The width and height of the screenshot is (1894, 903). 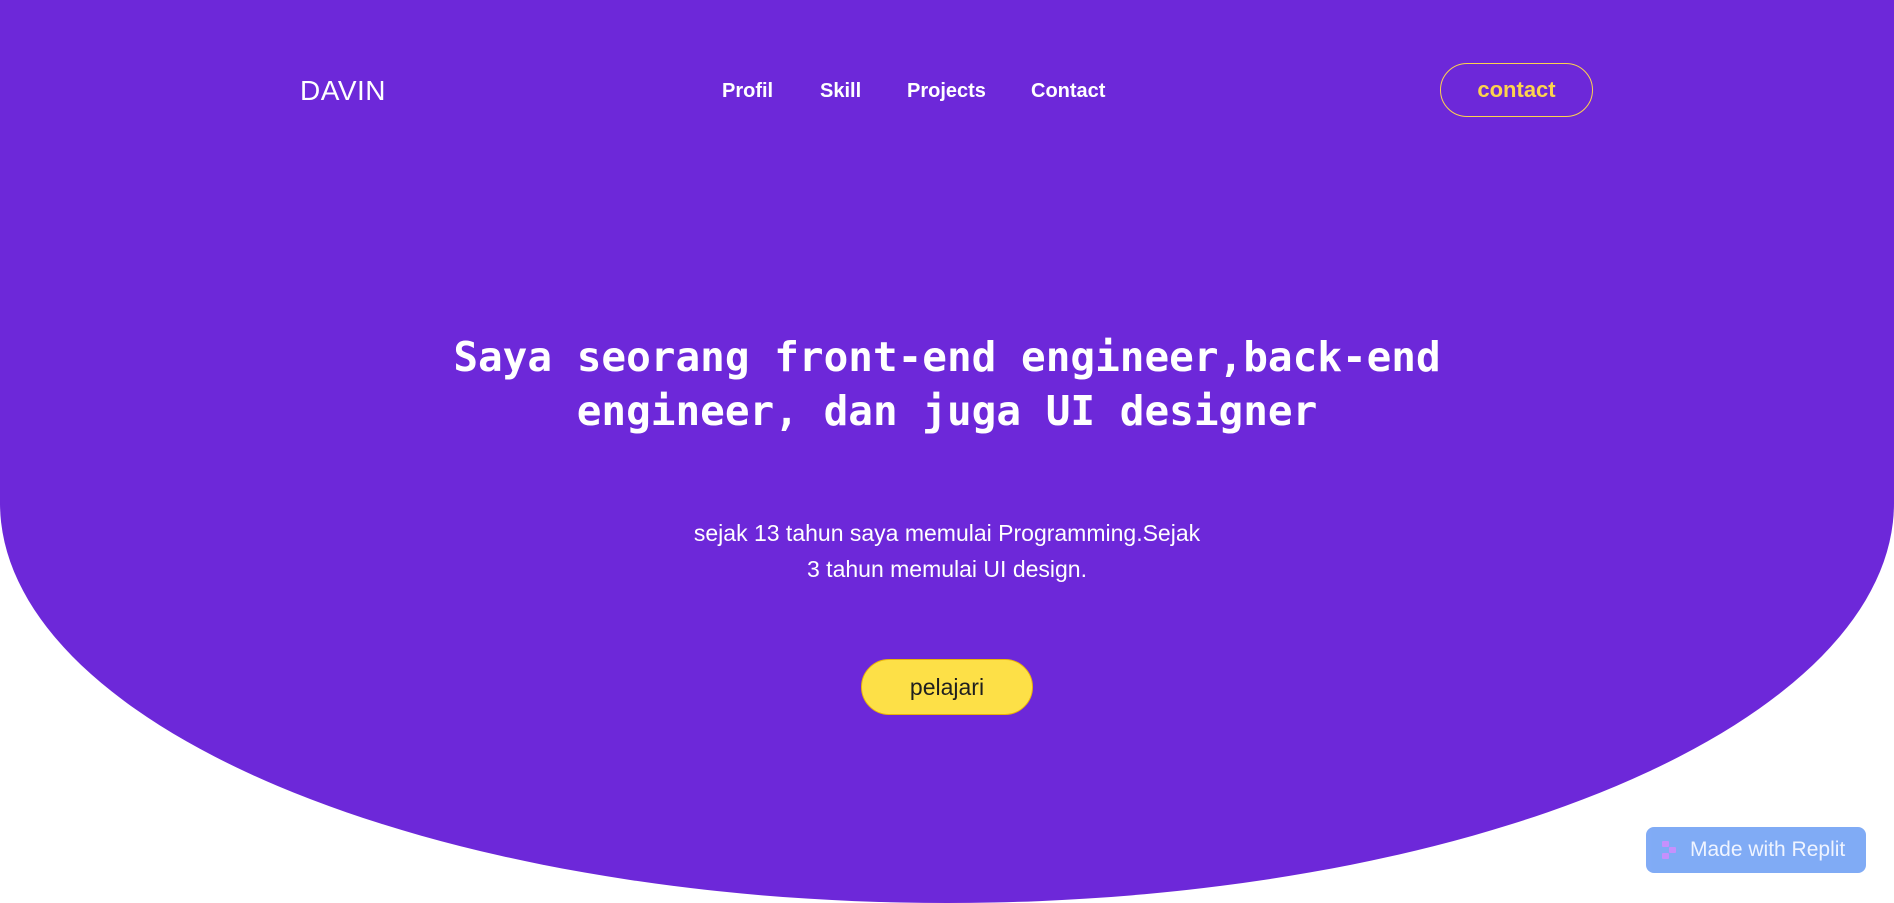 What do you see at coordinates (947, 411) in the screenshot?
I see `headline-line-2: engineer, dan juga UI designer` at bounding box center [947, 411].